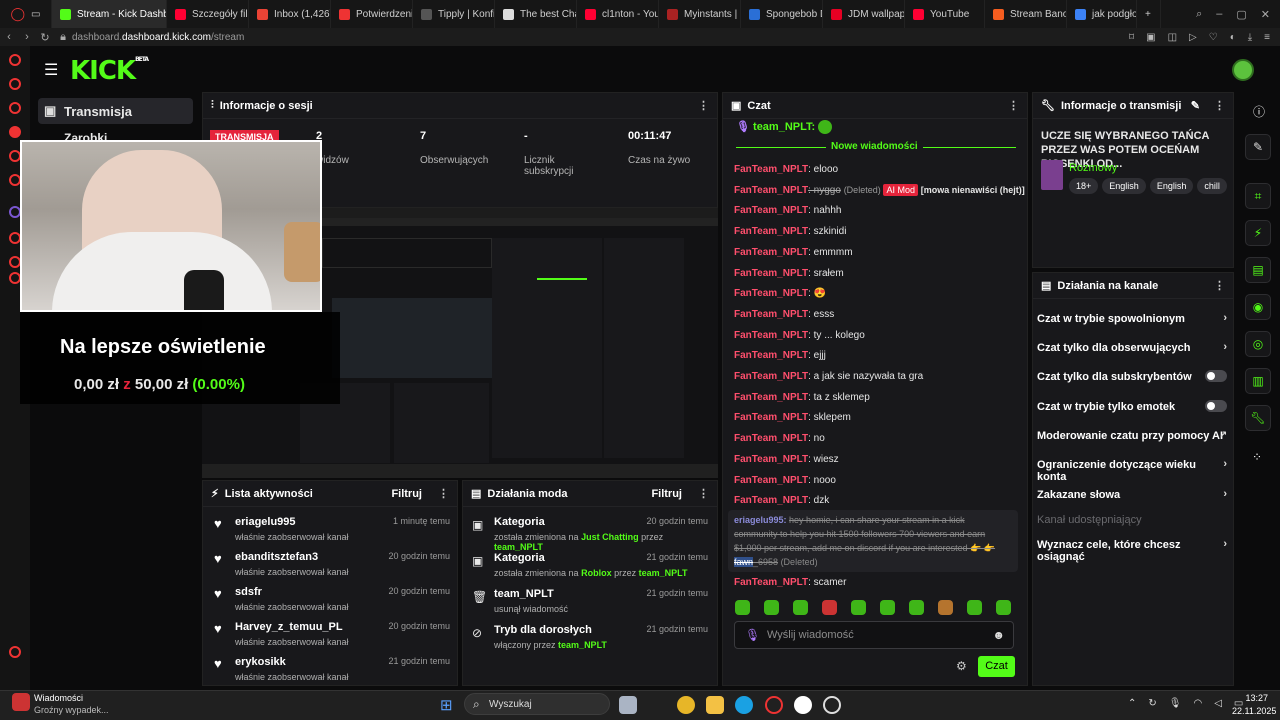 This screenshot has width=1280, height=720. Describe the element at coordinates (1258, 233) in the screenshot. I see `bolt-icon: ⚡︎` at that location.